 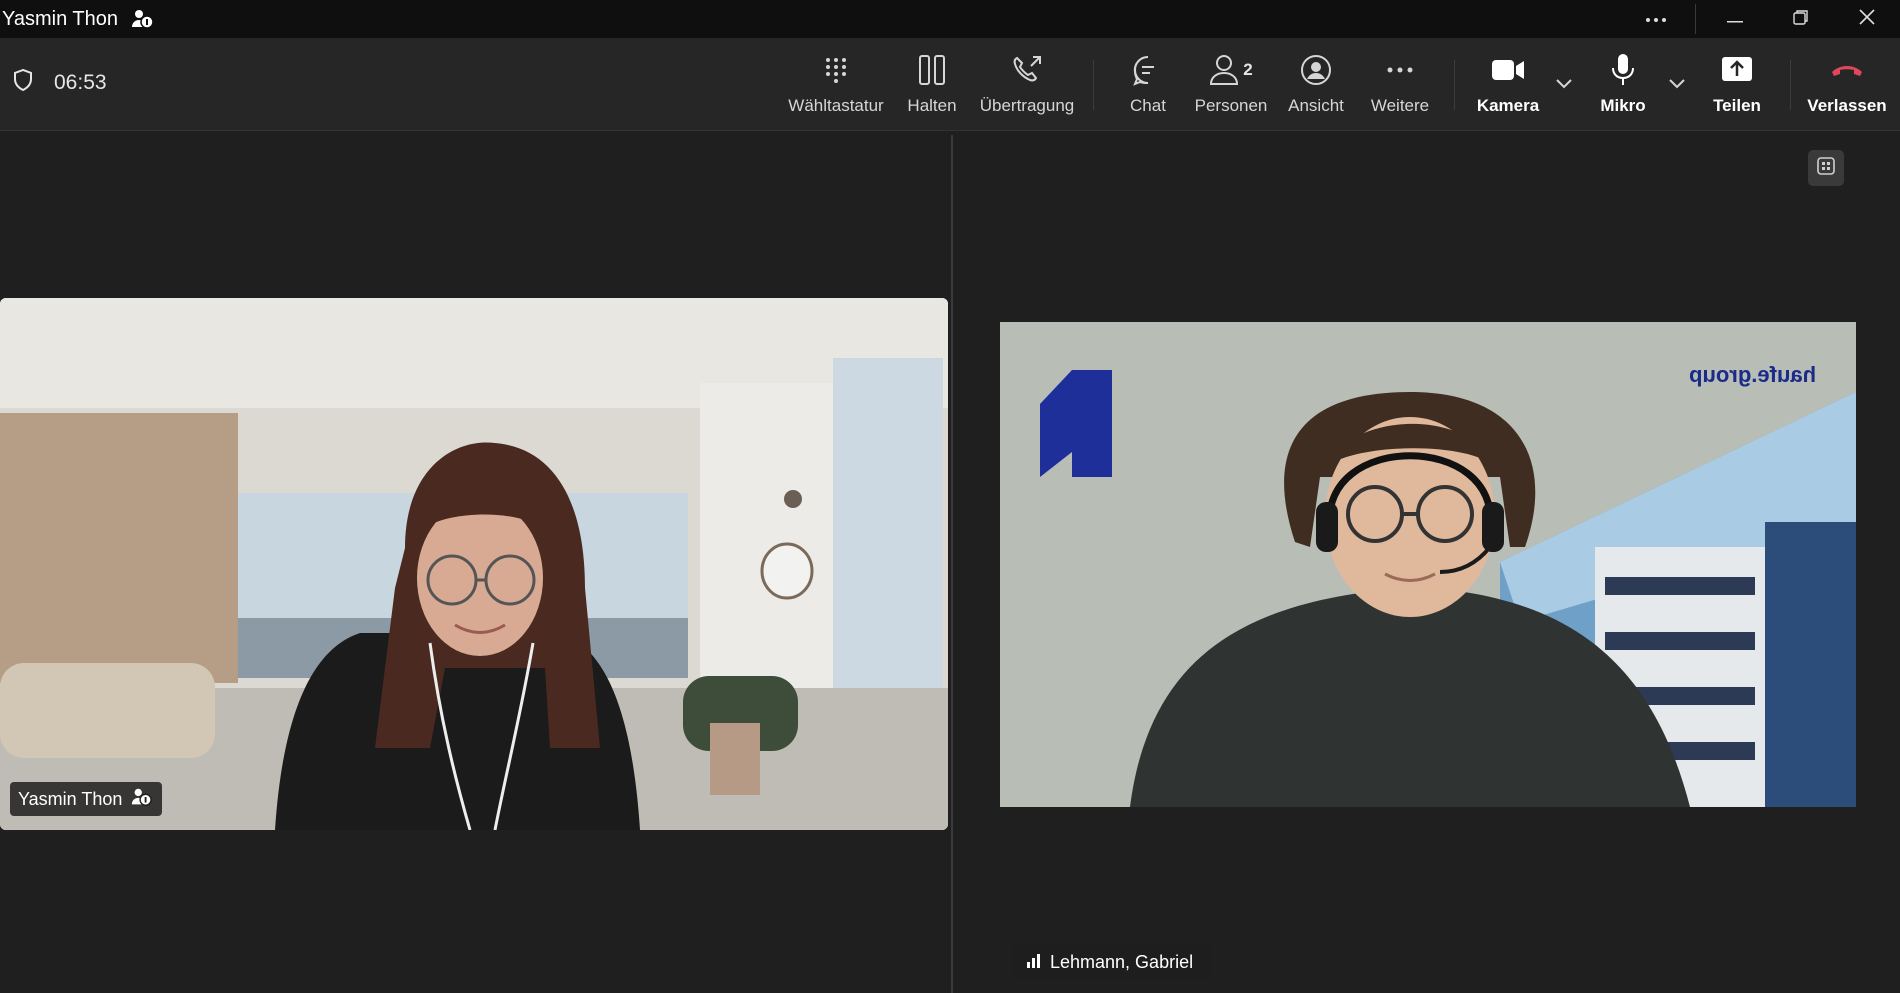 I want to click on camera-options-chevron-icon, so click(x=1564, y=85).